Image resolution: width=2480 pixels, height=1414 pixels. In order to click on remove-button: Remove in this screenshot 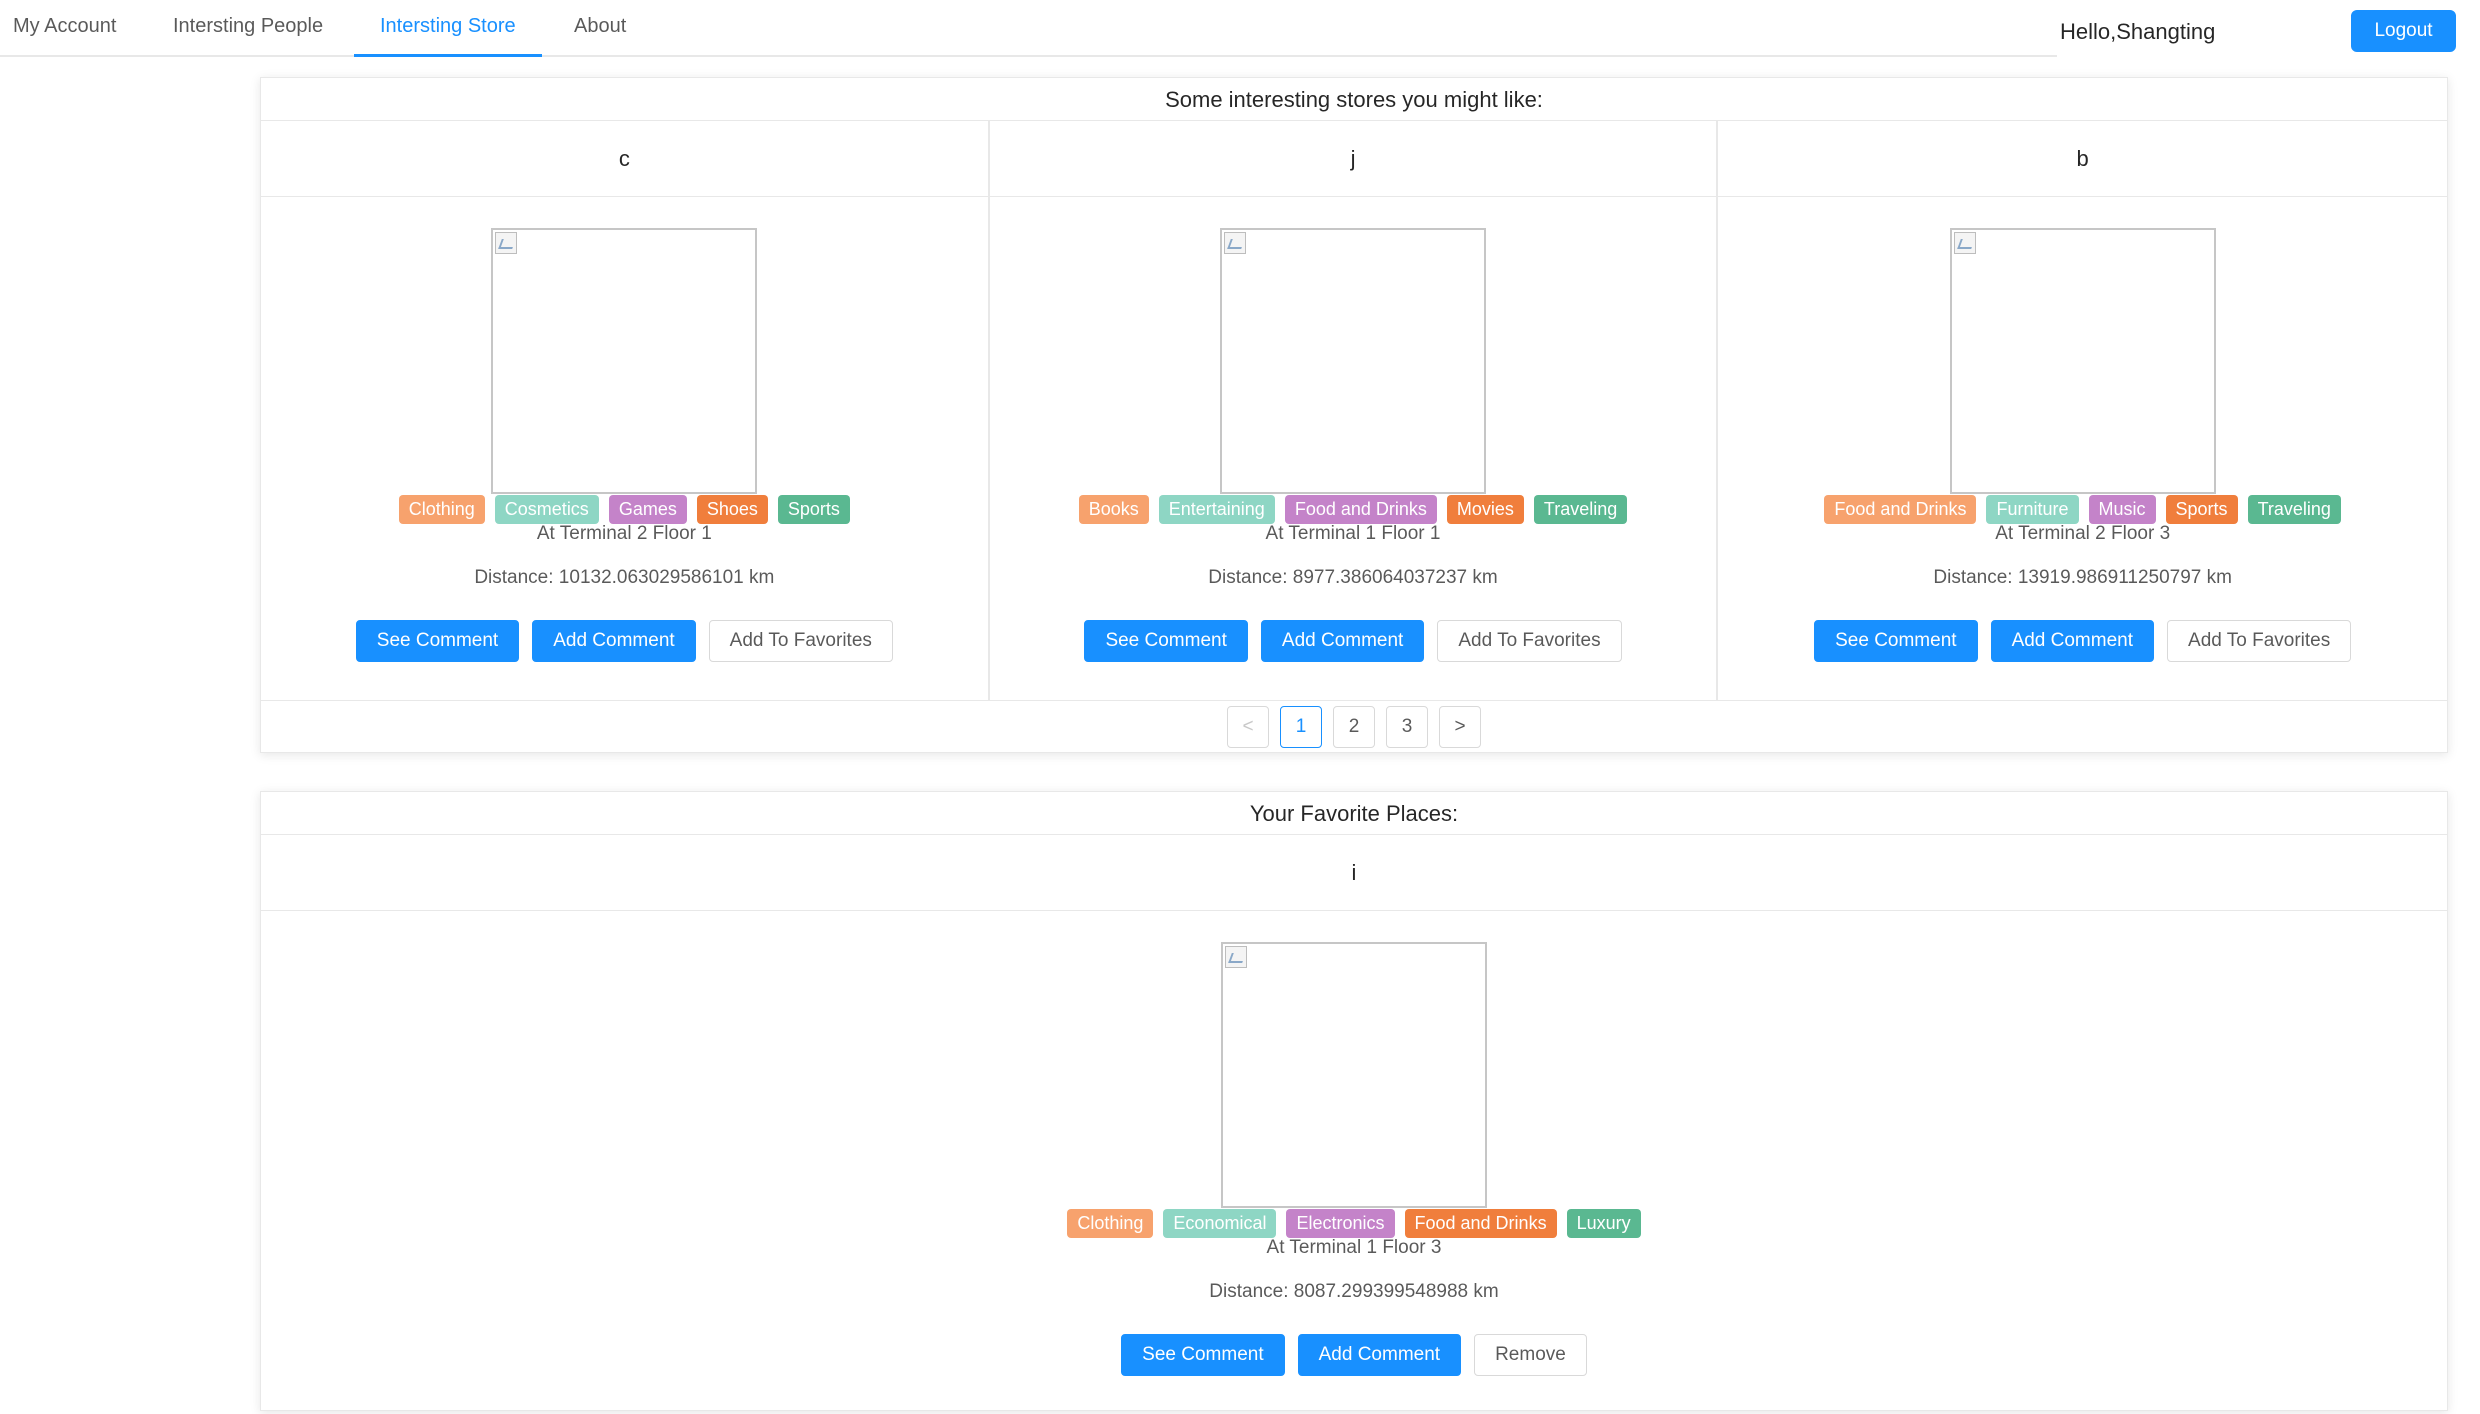, I will do `click(1530, 1355)`.